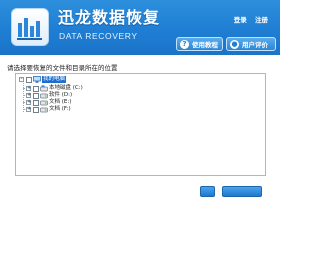  I want to click on user-icon: ●, so click(234, 44).